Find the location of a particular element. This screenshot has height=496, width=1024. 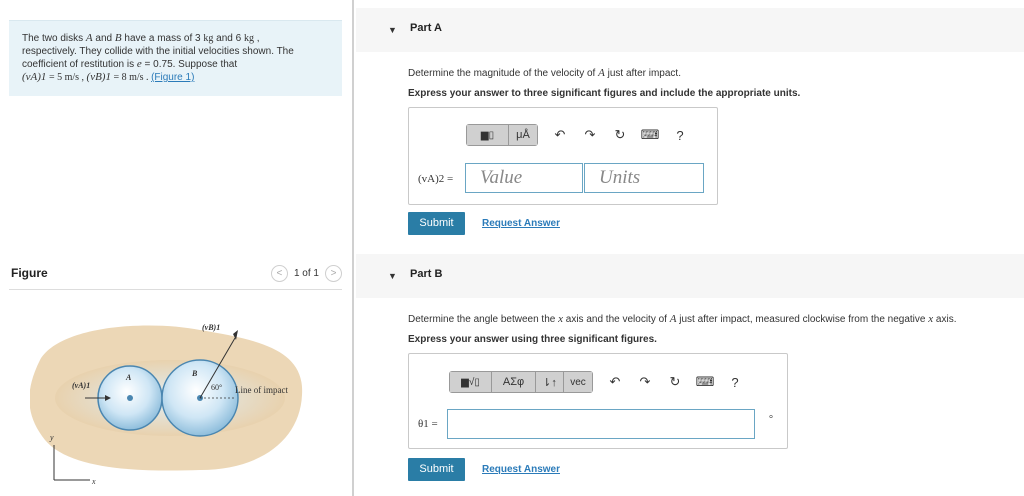

template-group: ▆▯ μÅ is located at coordinates (502, 135).